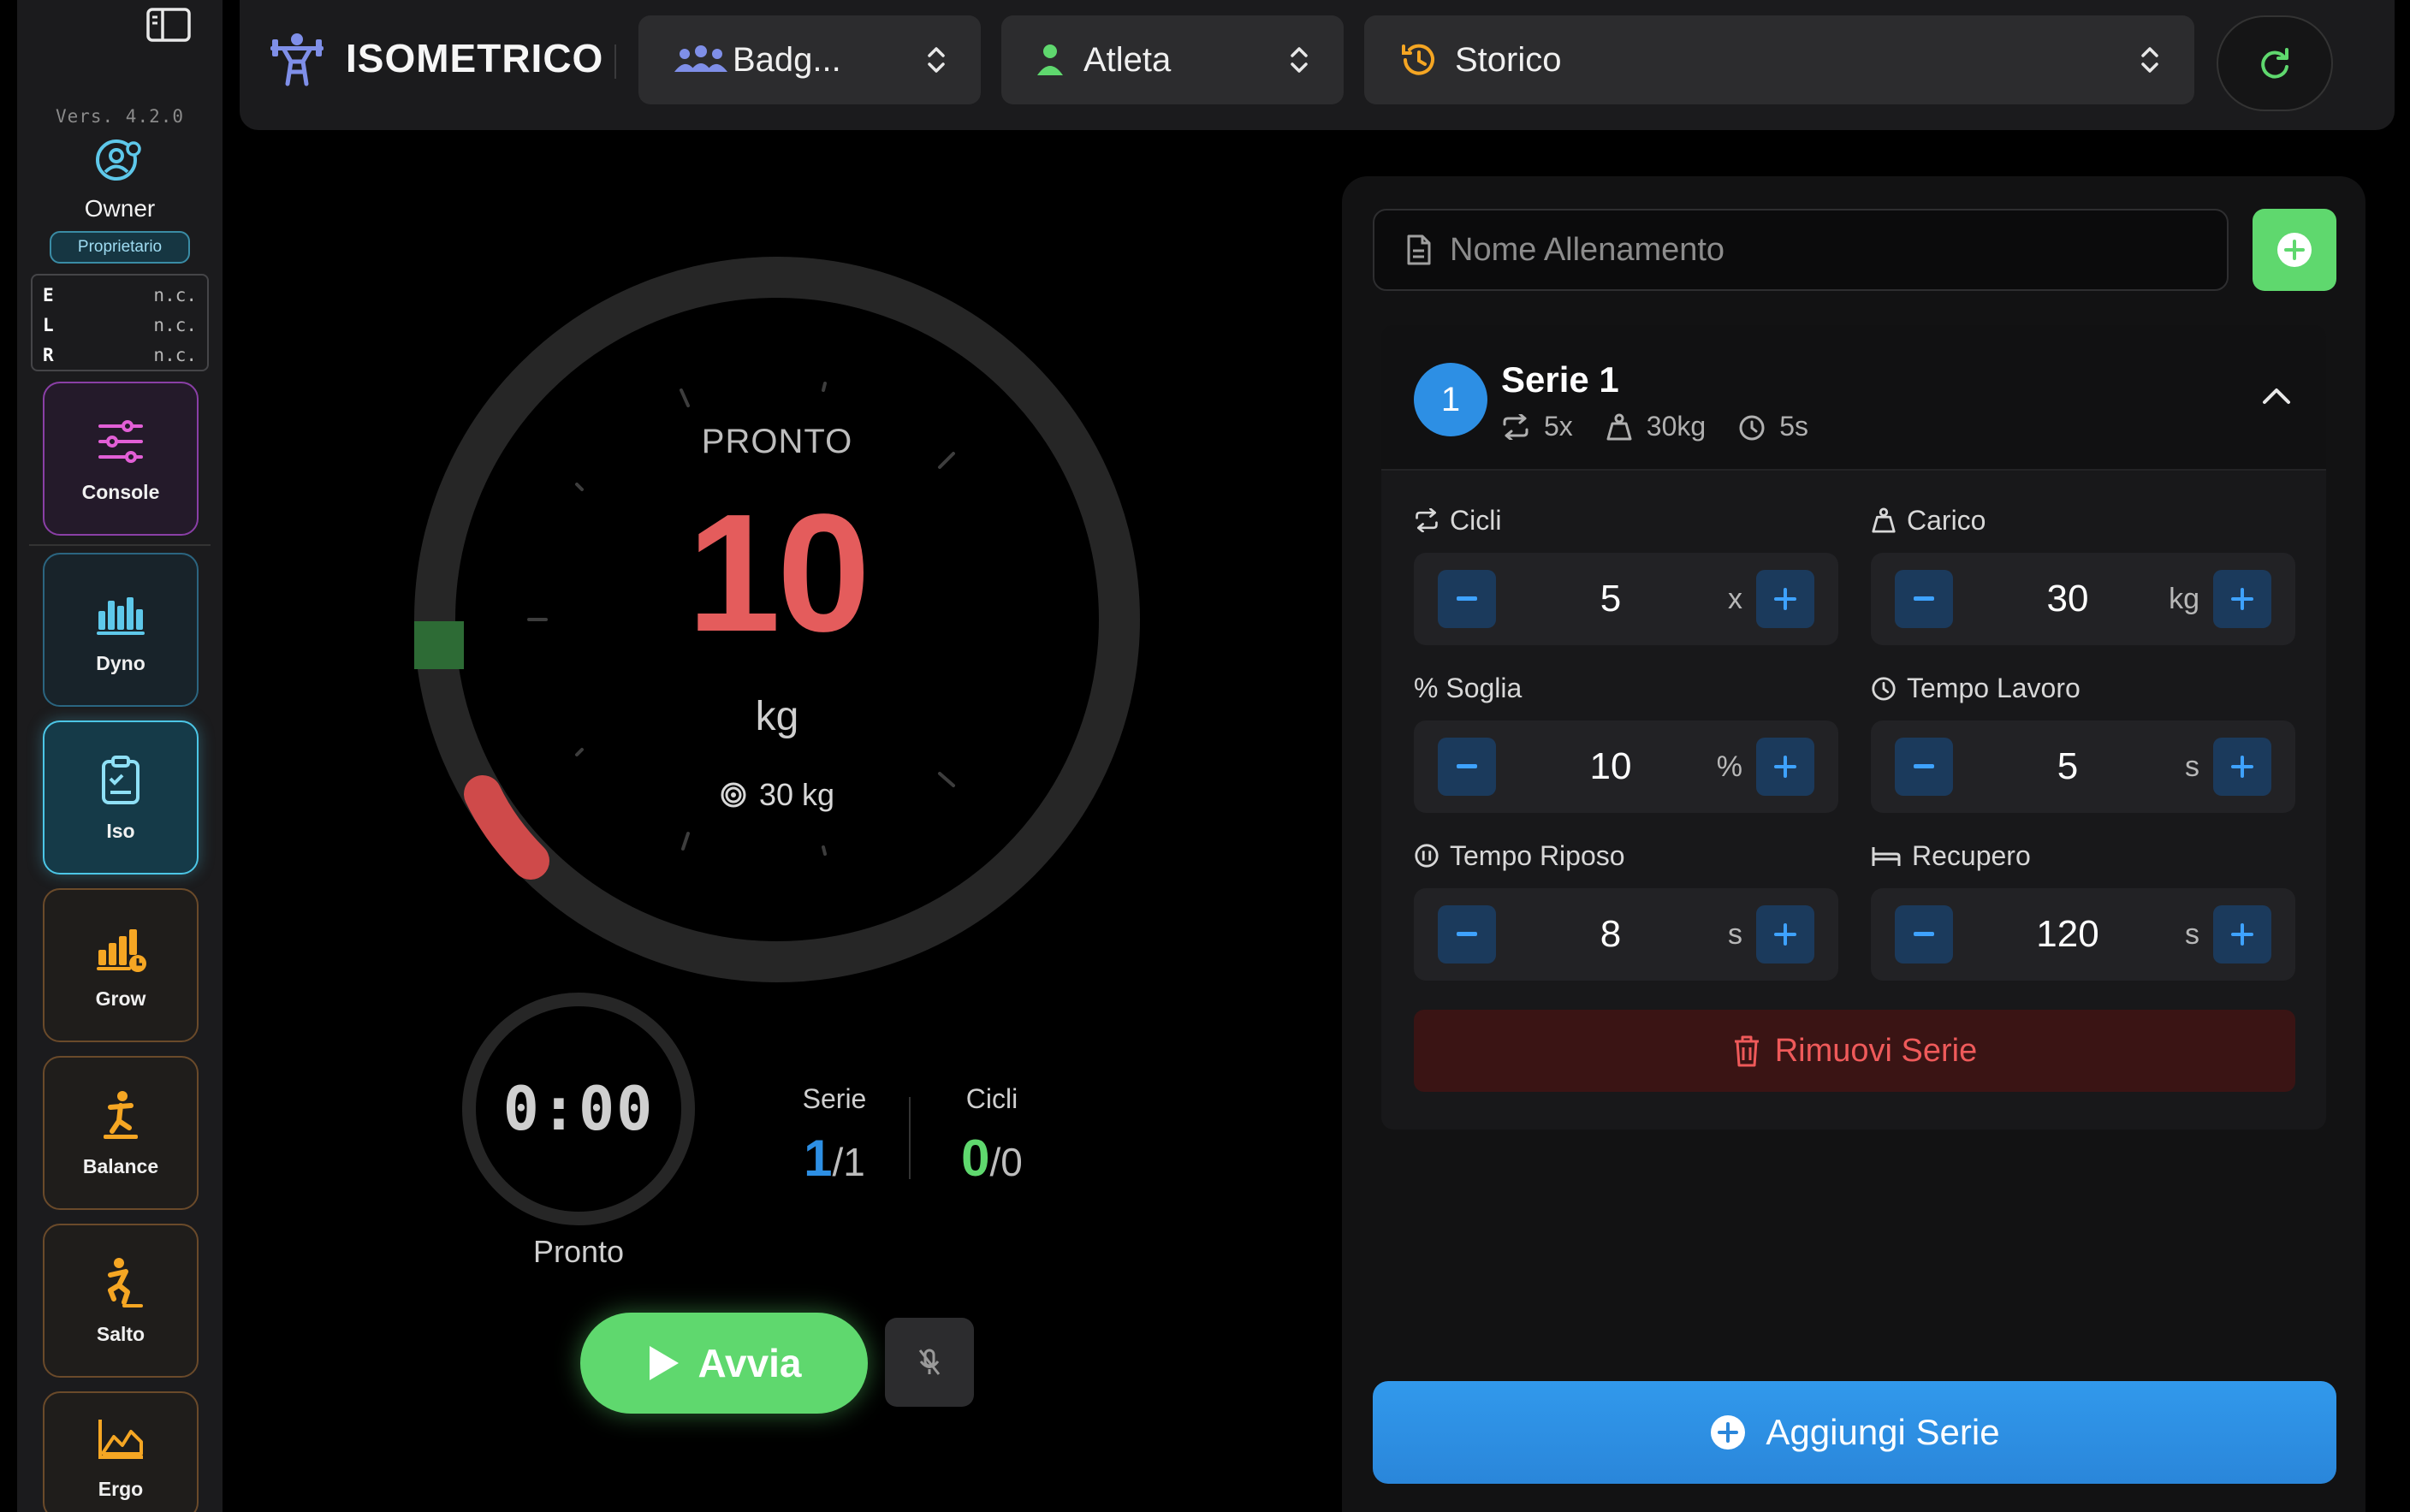 The height and width of the screenshot is (1512, 2410). I want to click on remove-series-button: Rimuovi Serie, so click(1855, 1051).